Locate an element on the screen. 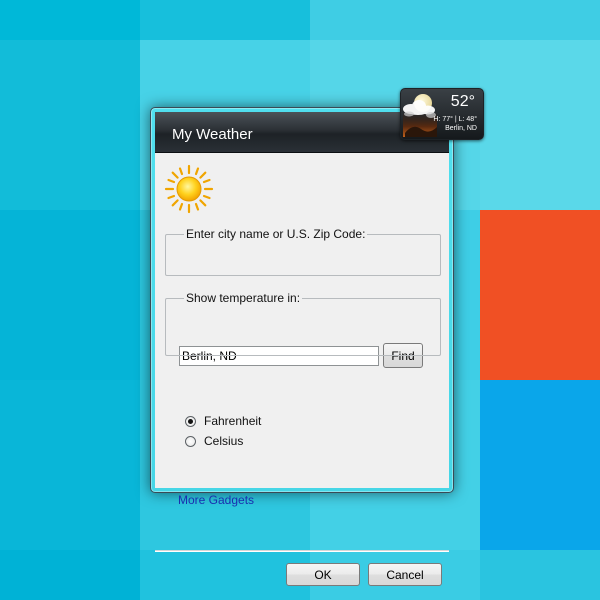  ok-button: OK is located at coordinates (323, 574).